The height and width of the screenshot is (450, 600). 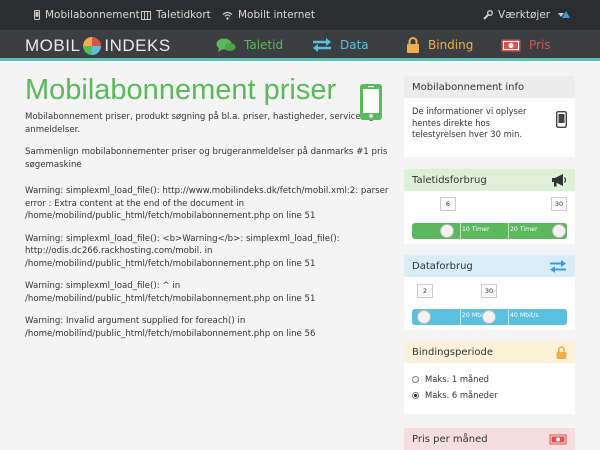 I want to click on mainnav-label: Binding, so click(x=451, y=45).